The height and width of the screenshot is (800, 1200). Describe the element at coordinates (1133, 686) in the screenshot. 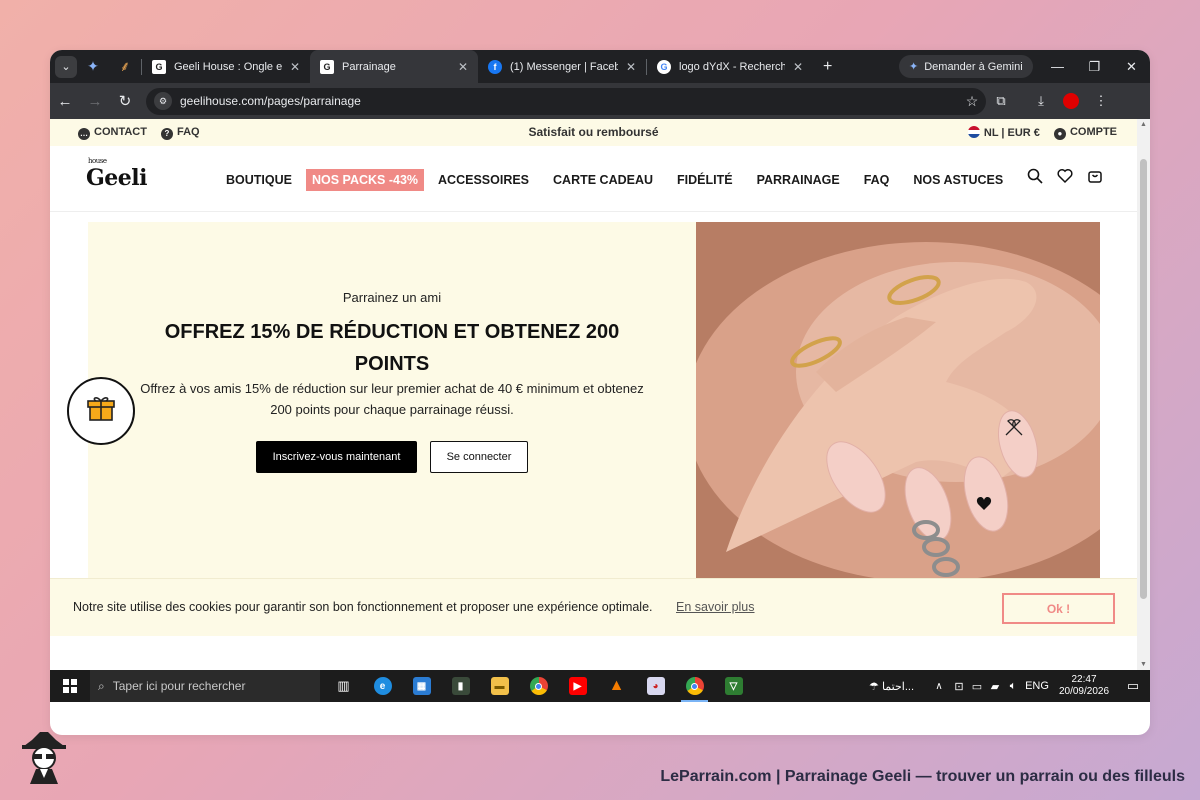

I see `notification-icon: ▭` at that location.